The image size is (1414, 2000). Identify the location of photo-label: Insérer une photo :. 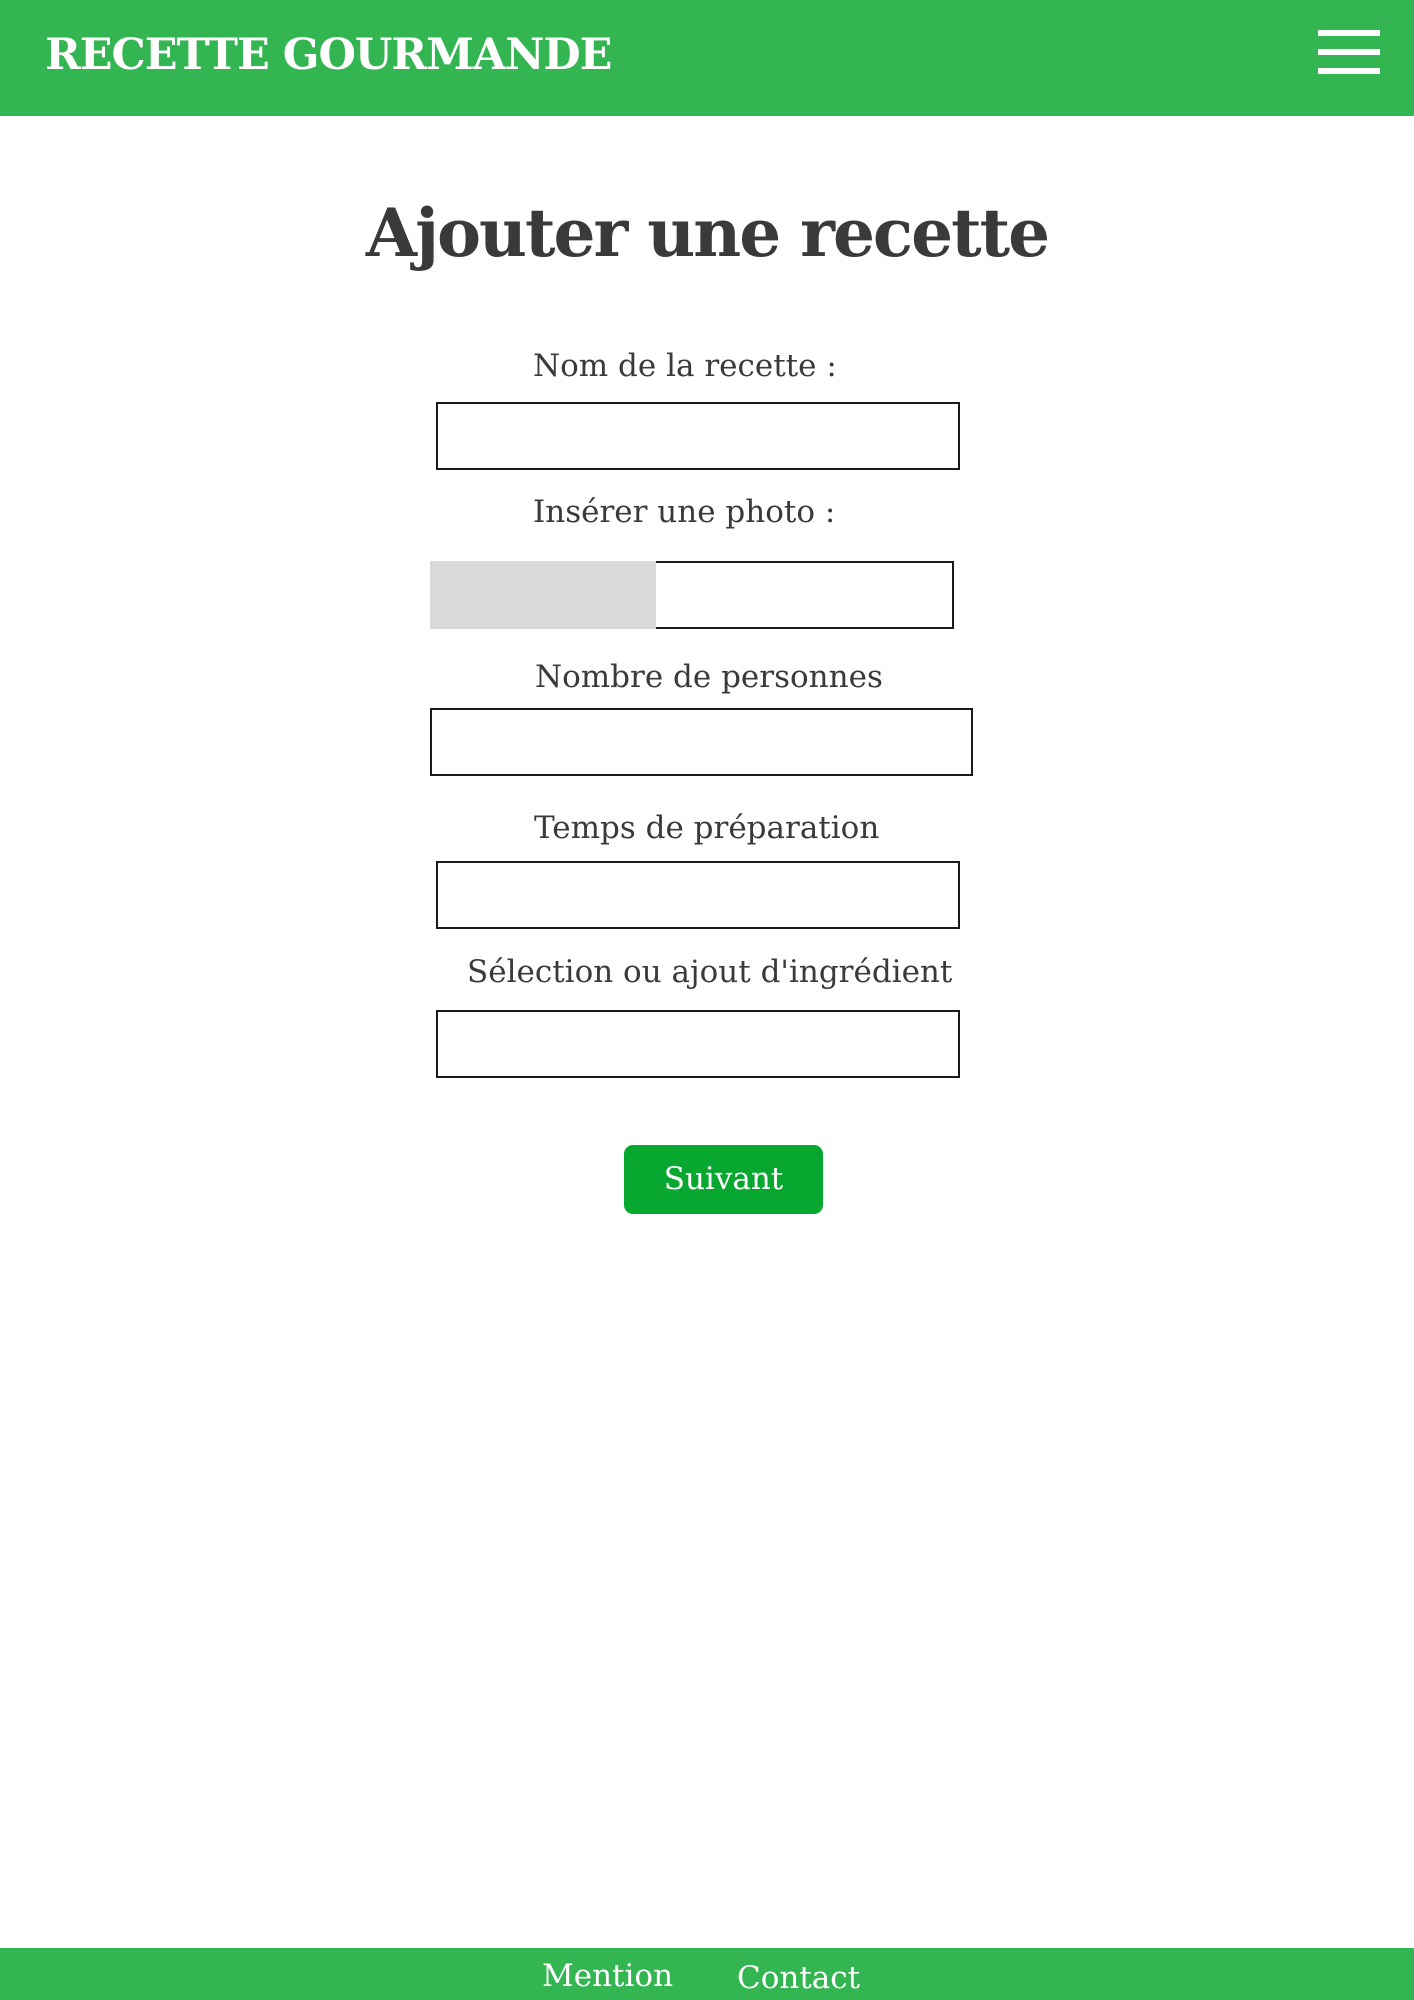
(684, 512).